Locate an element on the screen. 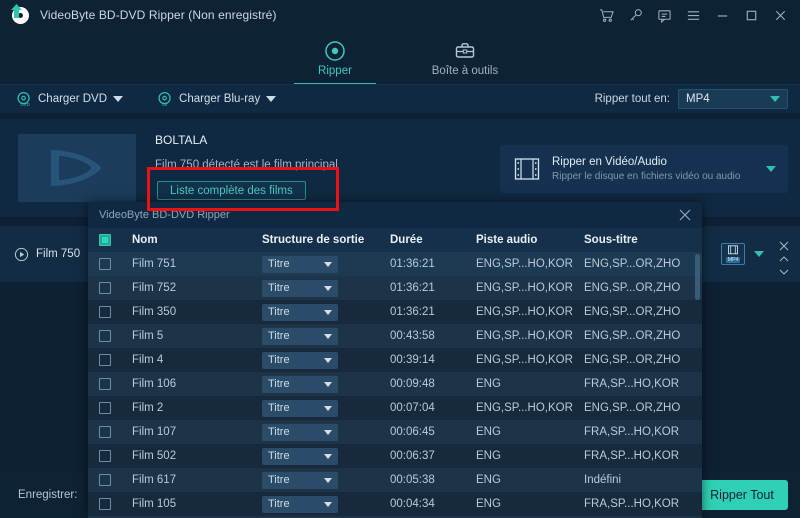  load-dvd-button: DVD Charger DVD is located at coordinates (70, 99).